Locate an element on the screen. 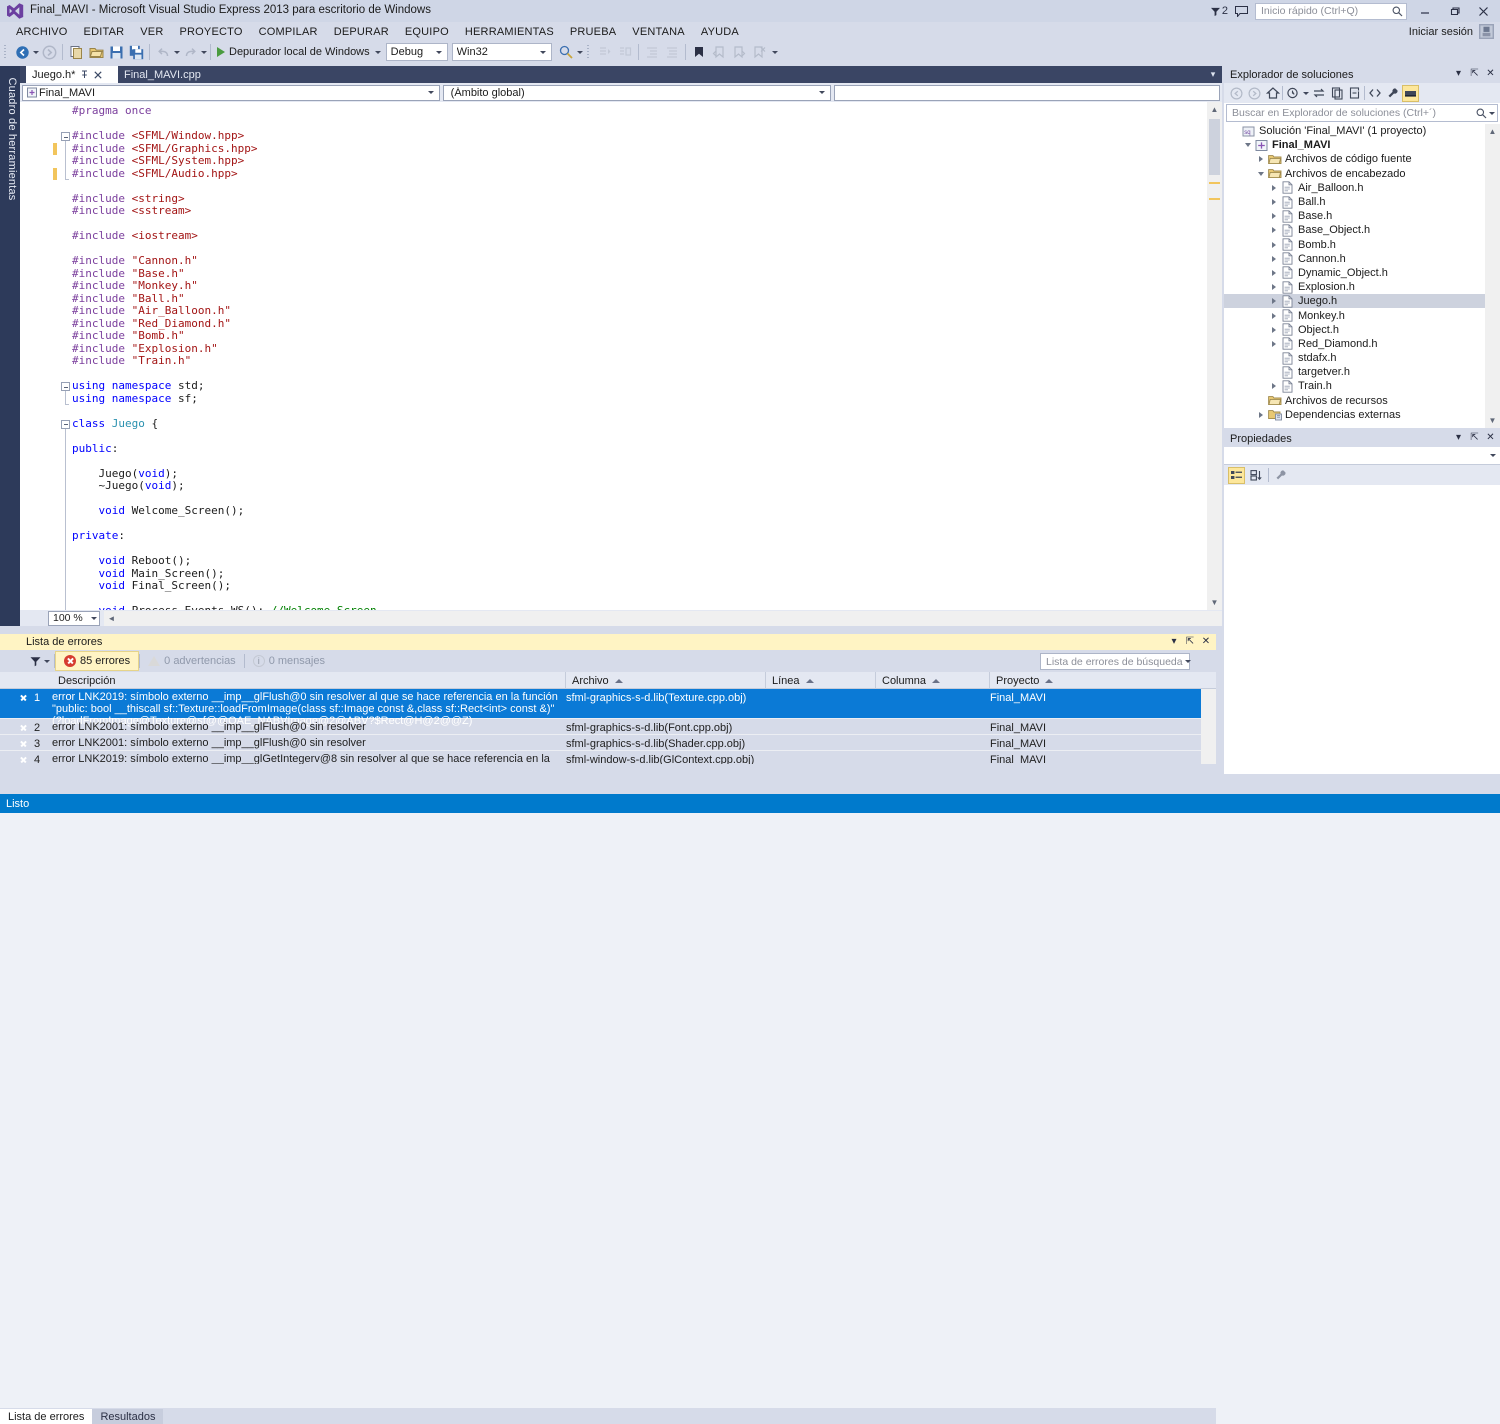 This screenshot has height=1424, width=1500. member-scope-combo: (Ámbito global) is located at coordinates (637, 92).